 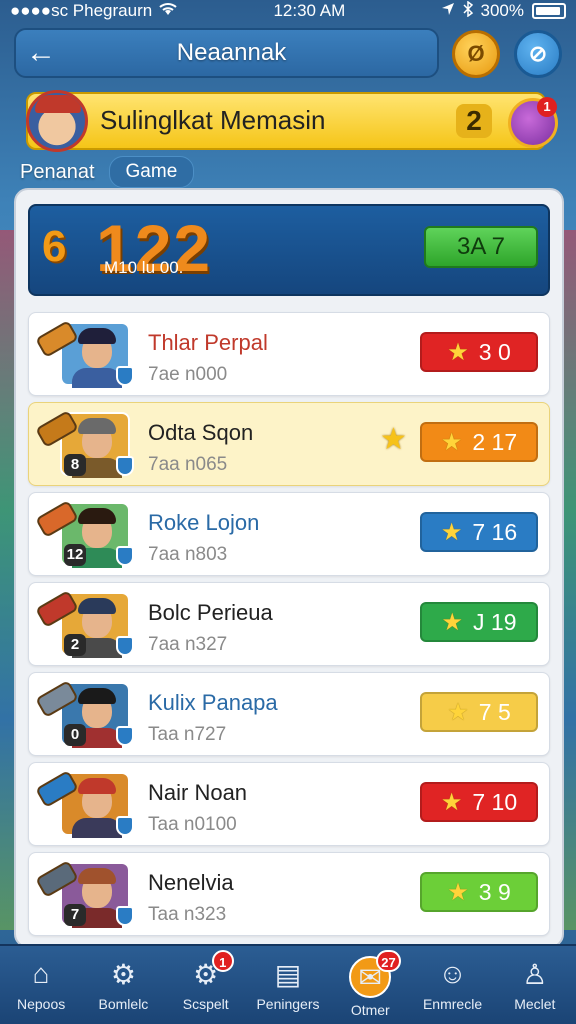 I want to click on bottom-nav-item: ⚙ Scspelt 1, so click(x=206, y=981).